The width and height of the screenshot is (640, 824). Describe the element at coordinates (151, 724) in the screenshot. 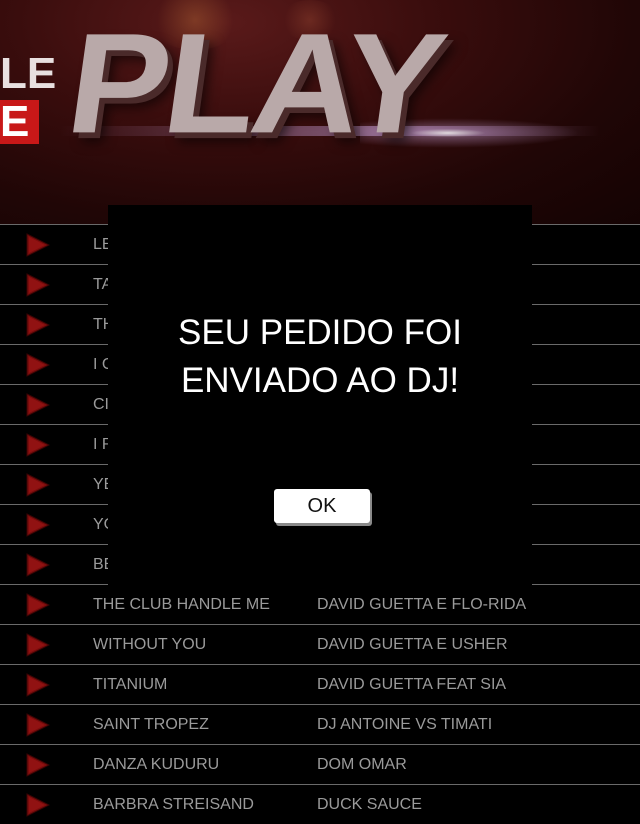

I see `song-title: SAINT TROPEZ` at that location.